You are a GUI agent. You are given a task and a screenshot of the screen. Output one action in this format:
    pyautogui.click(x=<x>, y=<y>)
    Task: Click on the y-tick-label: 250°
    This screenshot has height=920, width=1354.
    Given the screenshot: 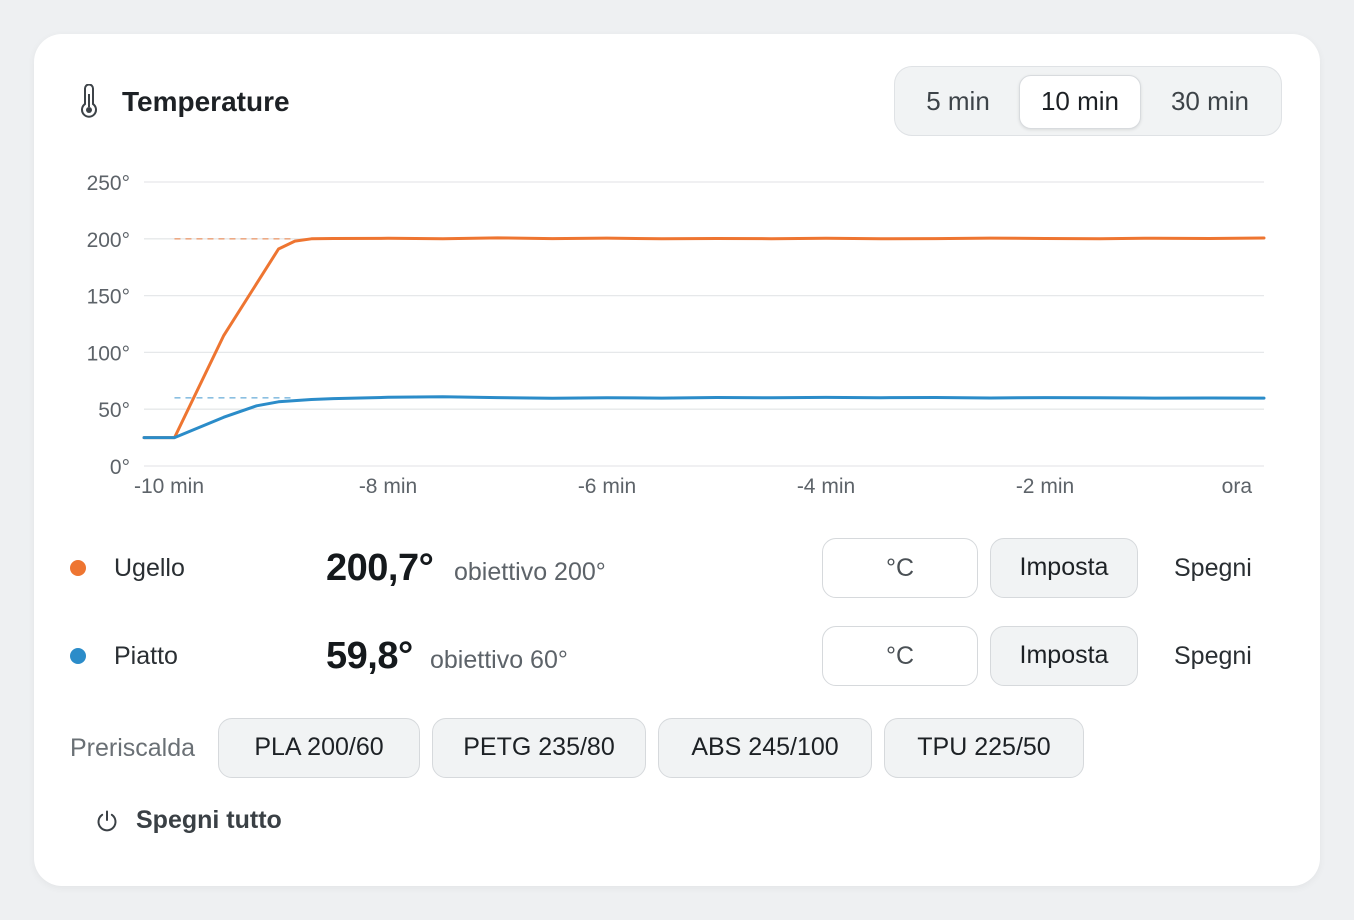 What is the action you would take?
    pyautogui.click(x=108, y=183)
    